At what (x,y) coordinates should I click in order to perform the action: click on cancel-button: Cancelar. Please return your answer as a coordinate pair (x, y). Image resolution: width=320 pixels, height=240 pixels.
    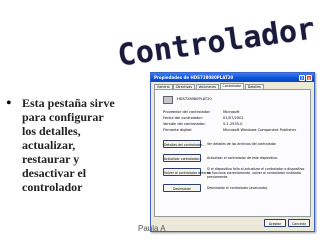
    Looking at the image, I should click on (299, 223).